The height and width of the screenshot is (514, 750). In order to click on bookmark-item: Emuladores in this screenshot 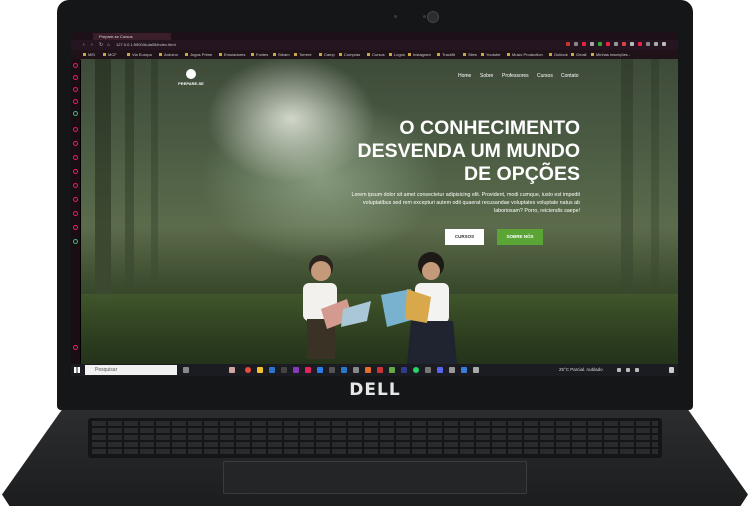, I will do `click(232, 54)`.